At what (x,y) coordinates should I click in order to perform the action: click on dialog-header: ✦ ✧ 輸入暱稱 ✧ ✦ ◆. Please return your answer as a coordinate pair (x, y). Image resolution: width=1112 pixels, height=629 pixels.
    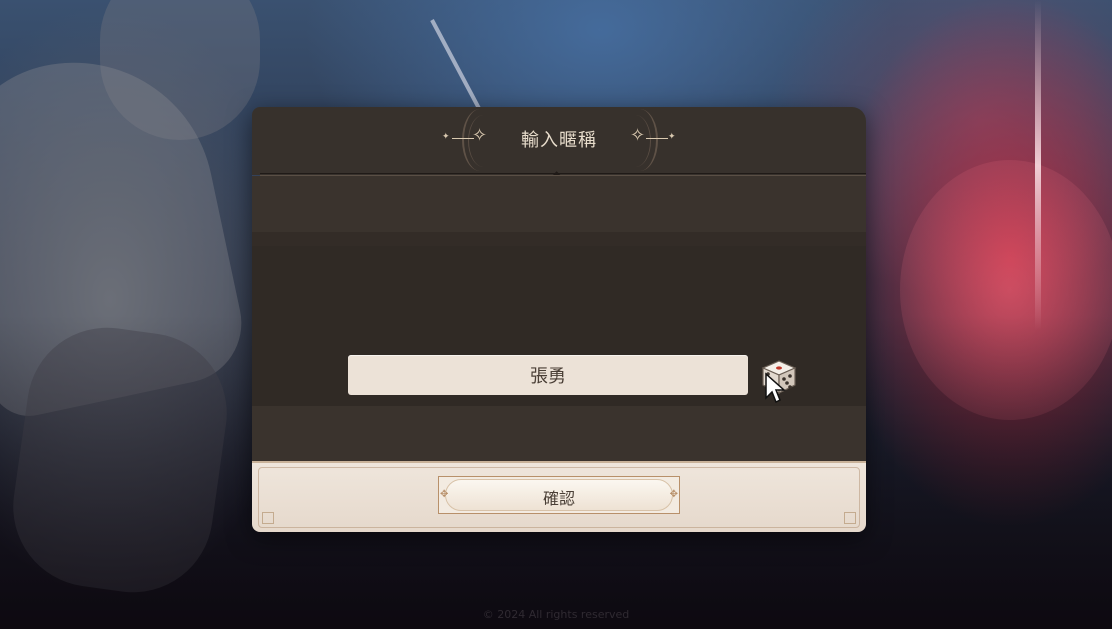
    Looking at the image, I should click on (559, 144).